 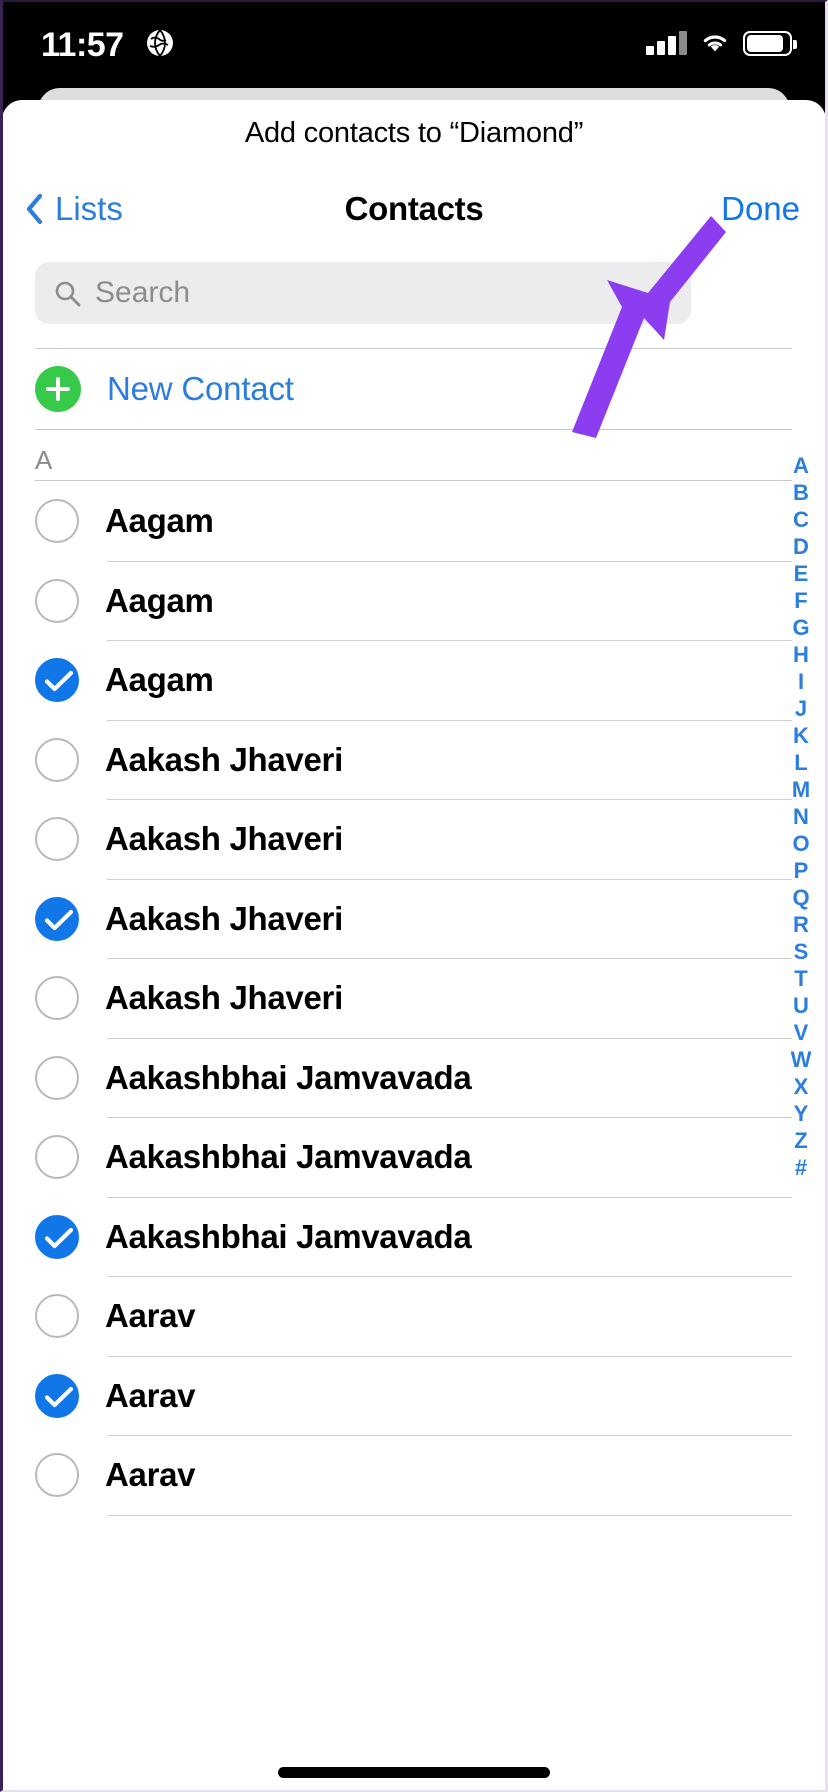 I want to click on divider, so click(x=413, y=429).